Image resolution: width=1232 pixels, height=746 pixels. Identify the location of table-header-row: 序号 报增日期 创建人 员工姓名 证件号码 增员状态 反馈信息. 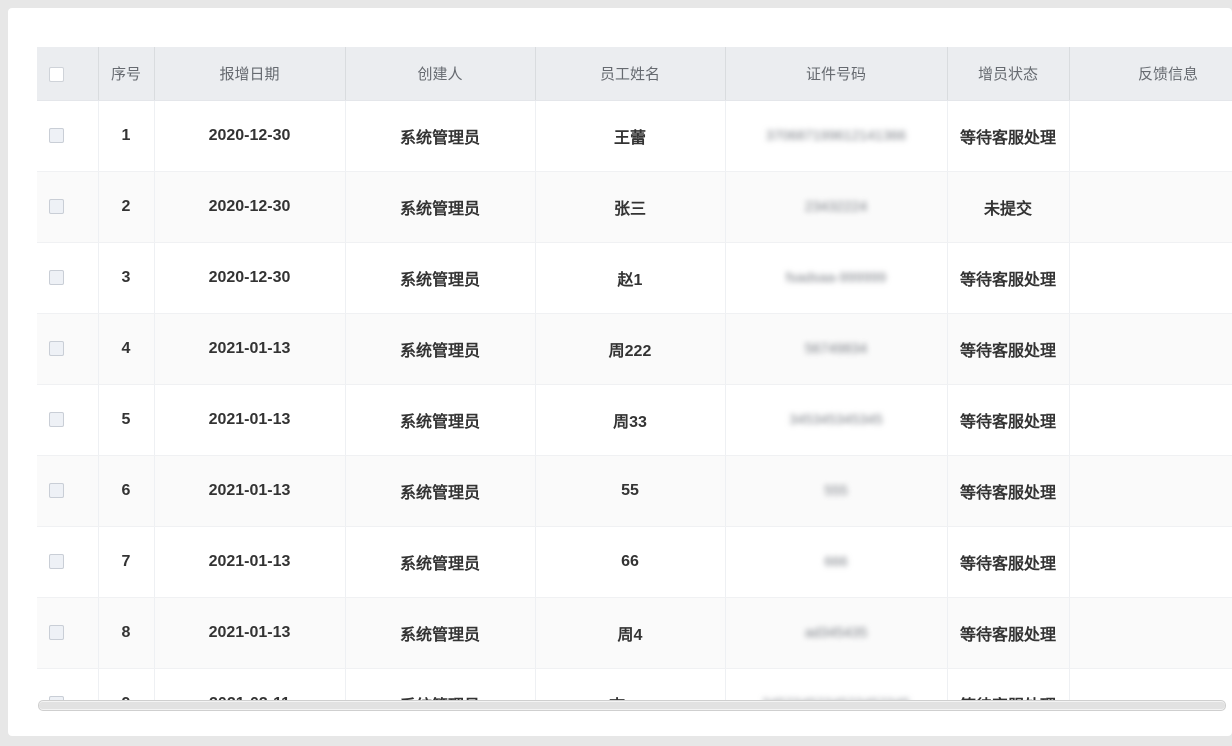
(634, 74).